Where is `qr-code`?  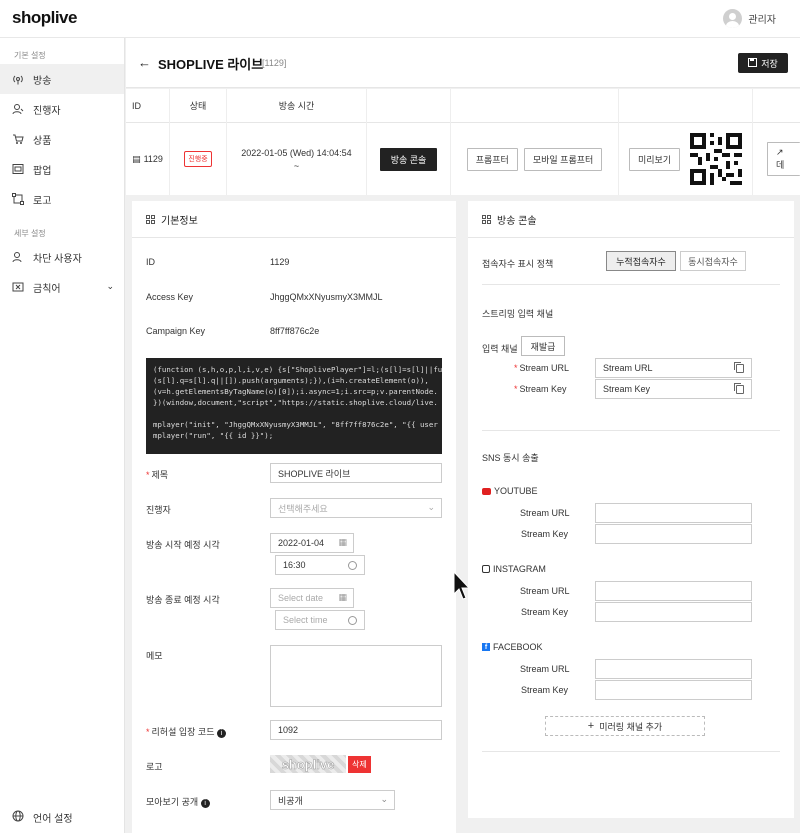
qr-code is located at coordinates (716, 159).